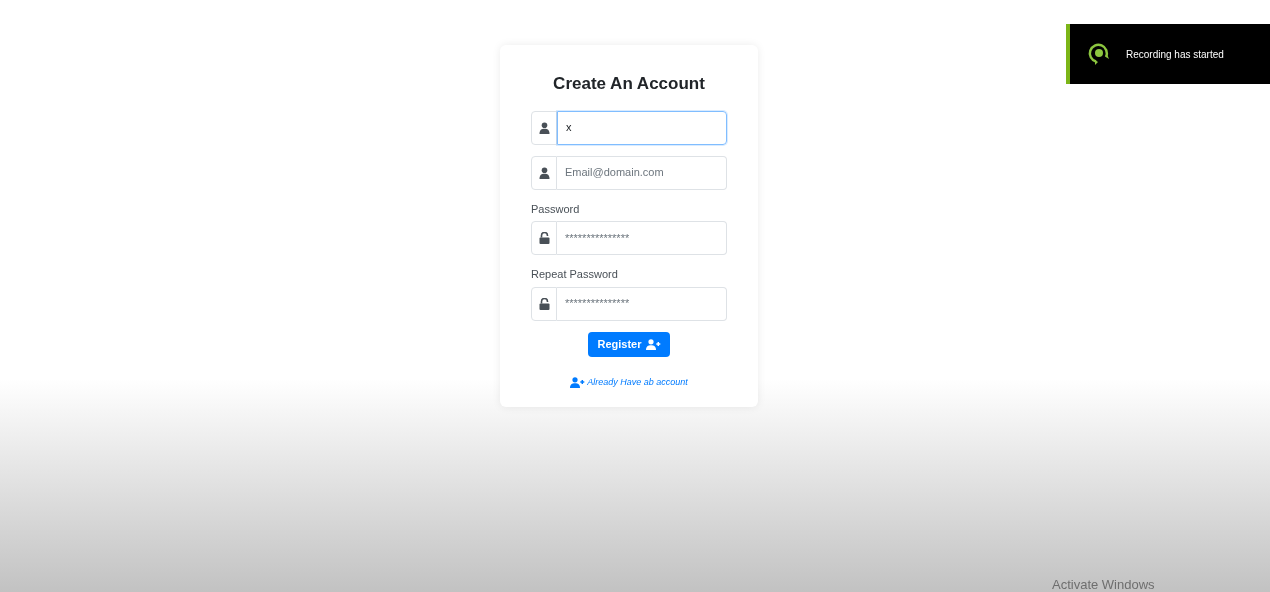 Image resolution: width=1270 pixels, height=592 pixels. What do you see at coordinates (1099, 54) in the screenshot?
I see `record-icon` at bounding box center [1099, 54].